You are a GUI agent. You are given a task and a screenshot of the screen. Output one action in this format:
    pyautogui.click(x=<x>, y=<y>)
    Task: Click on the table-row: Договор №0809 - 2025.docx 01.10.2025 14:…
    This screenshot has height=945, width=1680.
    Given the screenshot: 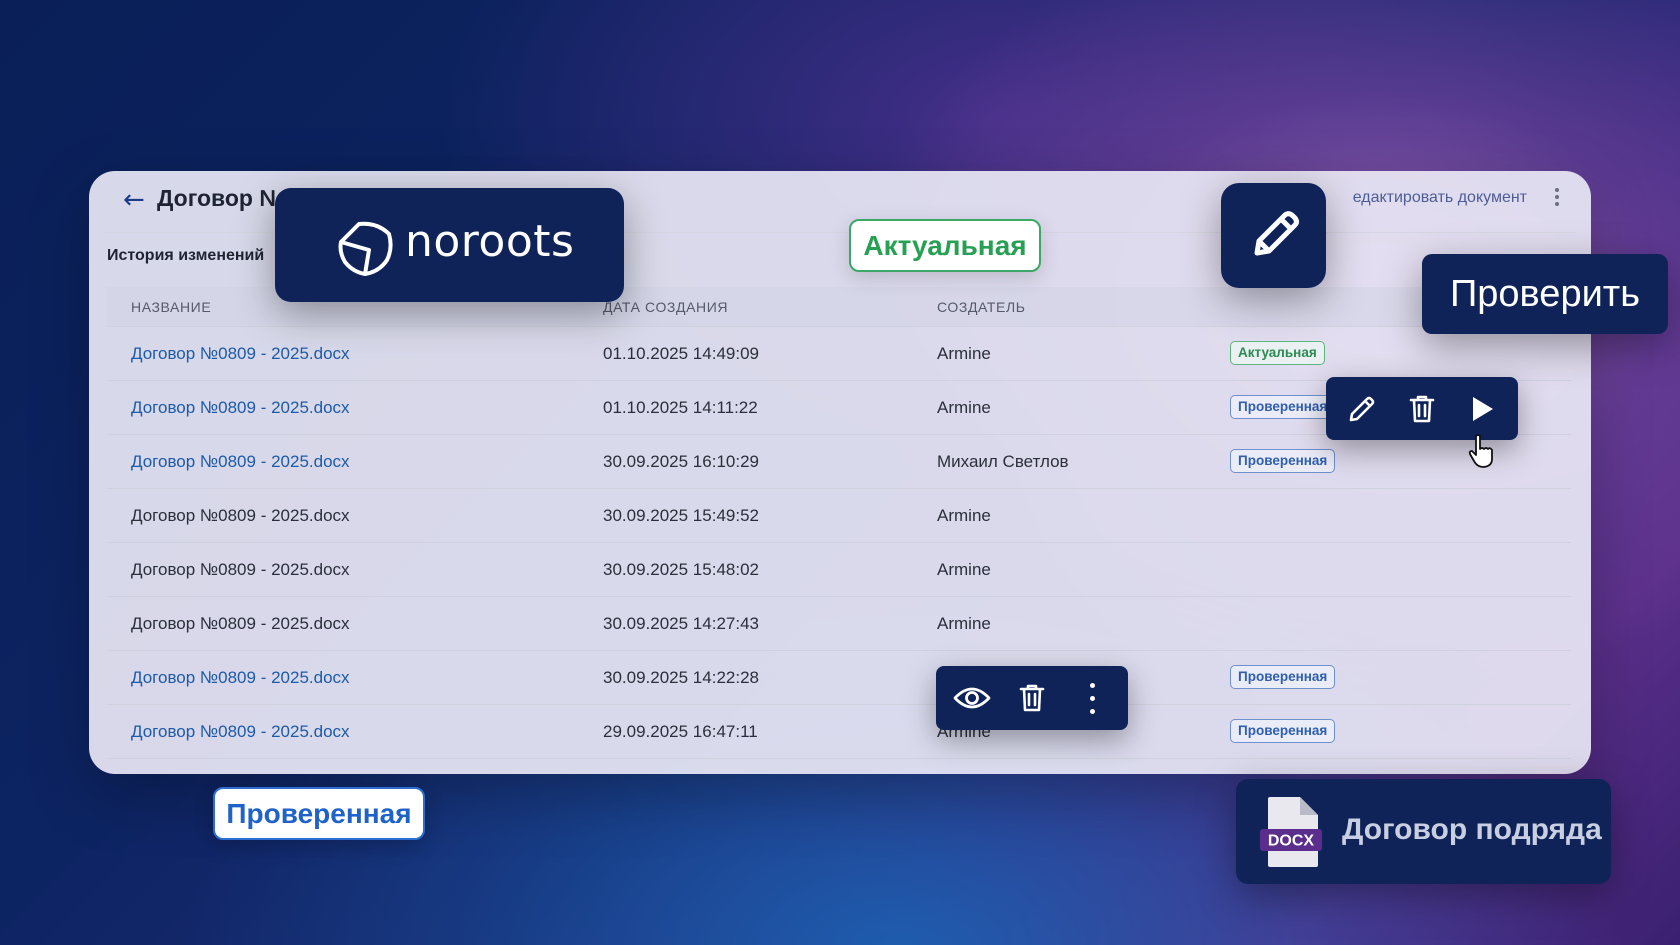 What is the action you would take?
    pyautogui.click(x=839, y=354)
    